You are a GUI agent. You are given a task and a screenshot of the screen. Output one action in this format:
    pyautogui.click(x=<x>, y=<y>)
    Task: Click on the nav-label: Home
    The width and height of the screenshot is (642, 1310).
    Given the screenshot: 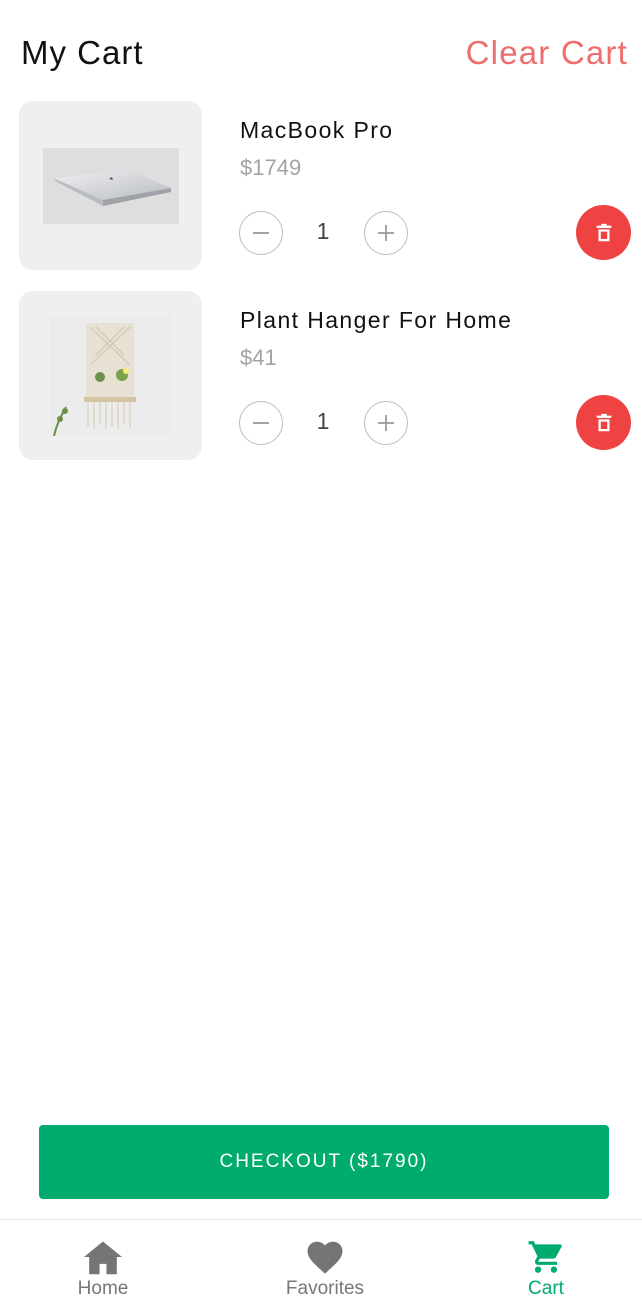 What is the action you would take?
    pyautogui.click(x=103, y=1288)
    